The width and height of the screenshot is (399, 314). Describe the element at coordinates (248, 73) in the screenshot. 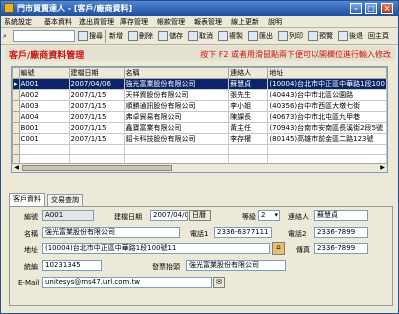

I see `column-header: 連絡人` at that location.